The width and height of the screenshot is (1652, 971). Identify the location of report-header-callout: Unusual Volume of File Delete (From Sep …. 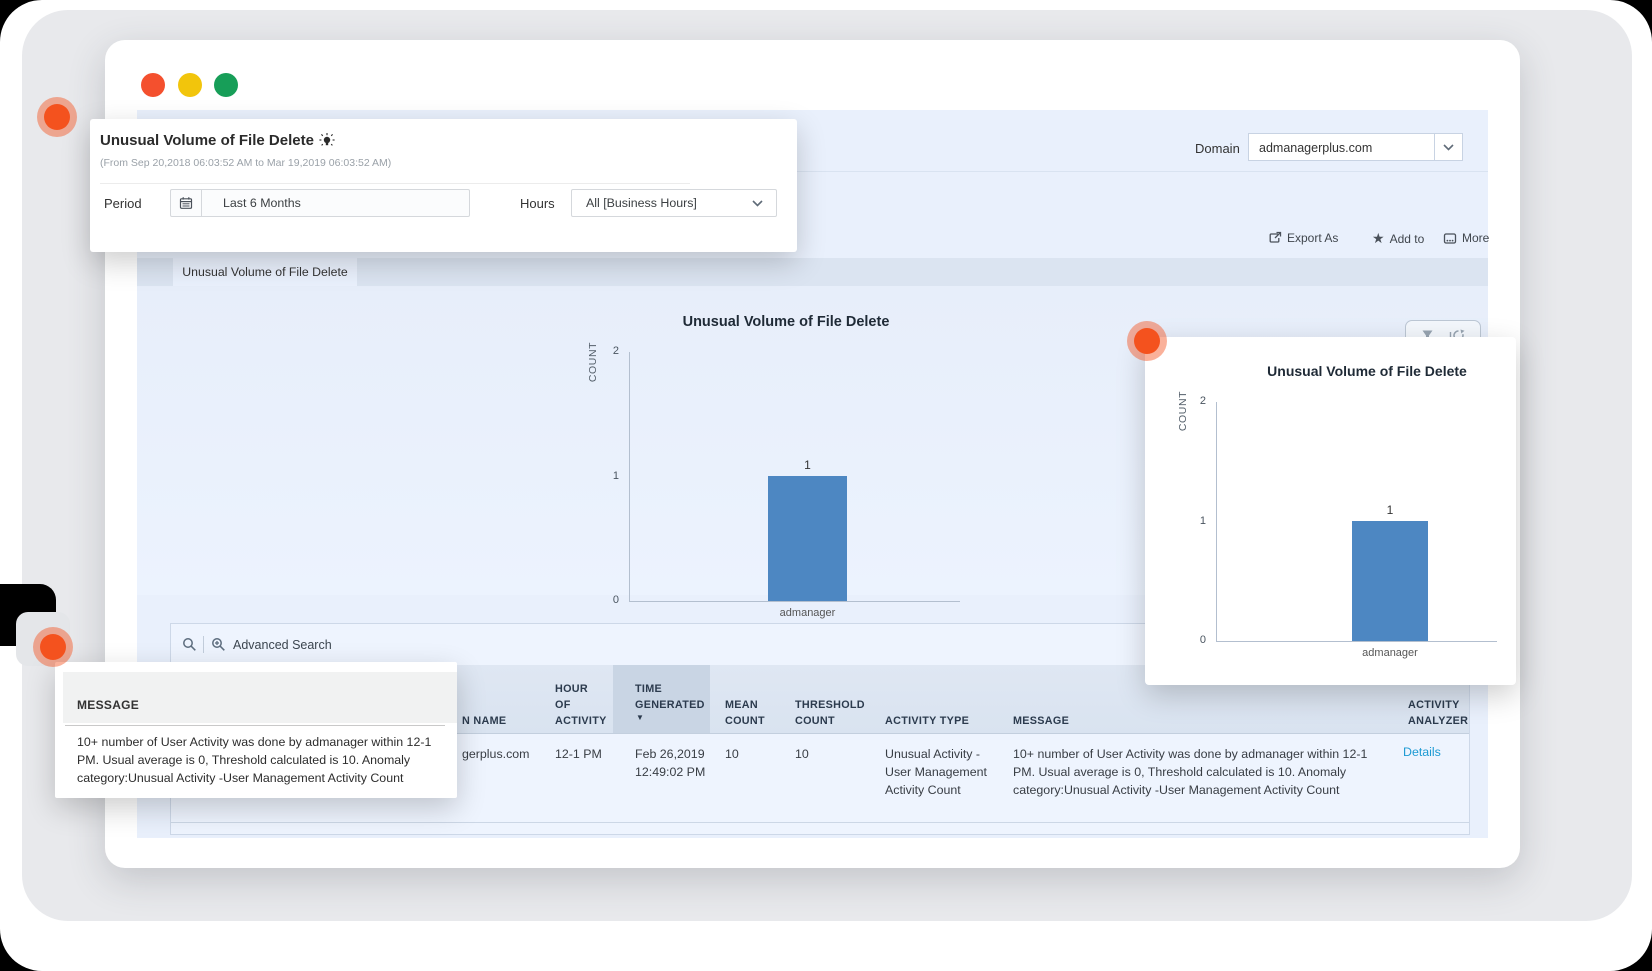
(443, 185).